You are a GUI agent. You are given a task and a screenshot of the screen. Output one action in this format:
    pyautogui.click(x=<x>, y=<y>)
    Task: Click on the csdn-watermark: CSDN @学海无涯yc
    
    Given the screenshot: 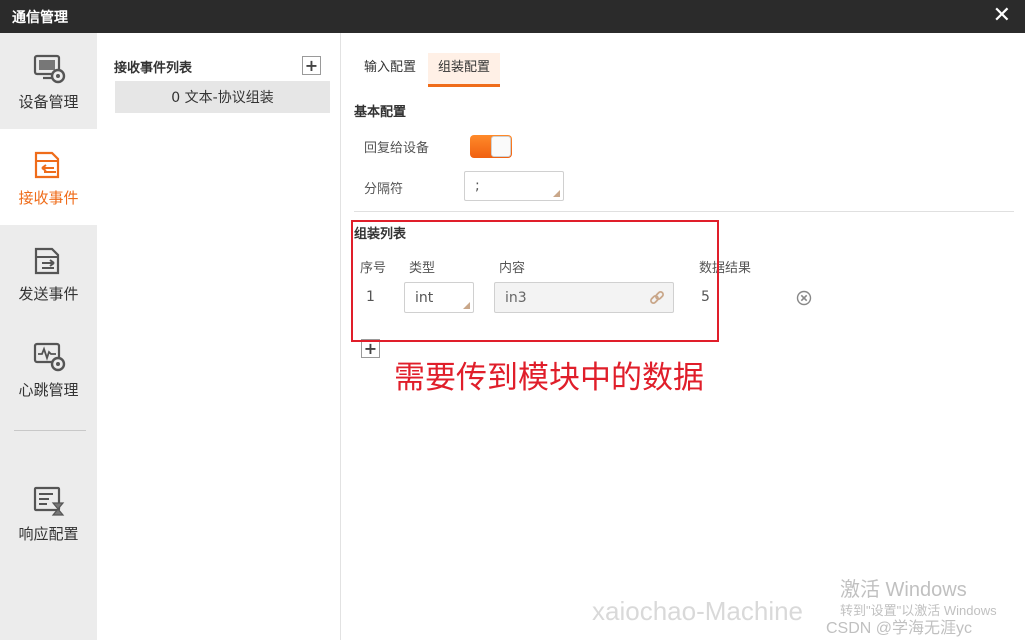 What is the action you would take?
    pyautogui.click(x=899, y=628)
    